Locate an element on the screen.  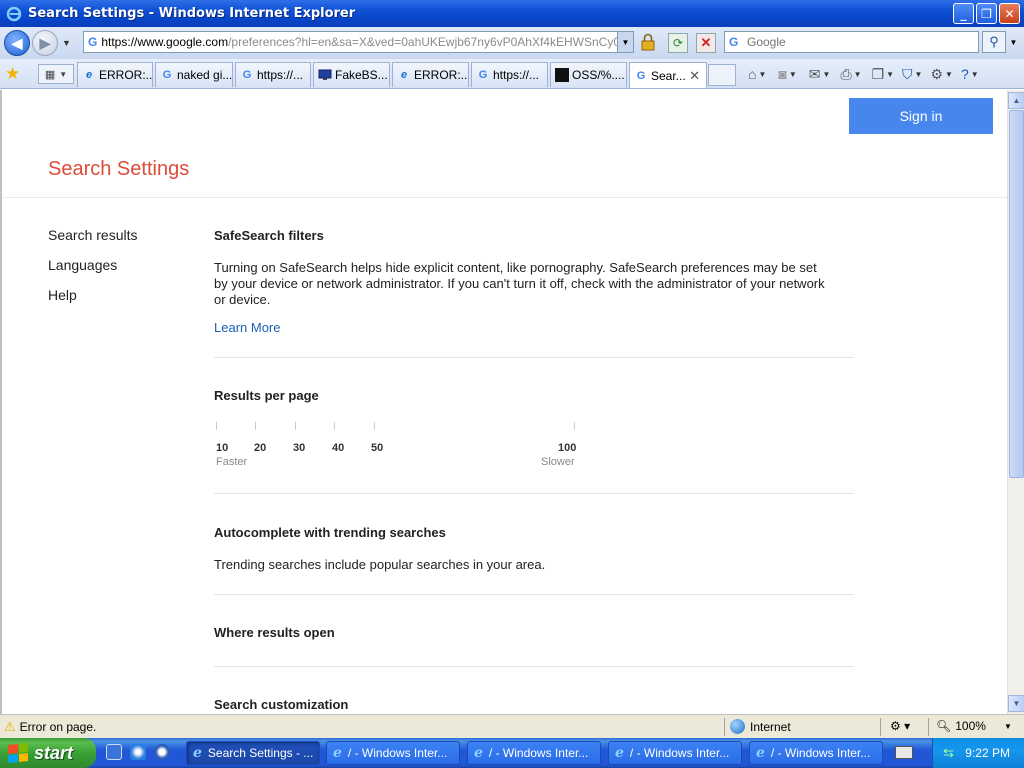
zoom-control: 🔍︎ 100% ▼ is located at coordinates (974, 726).